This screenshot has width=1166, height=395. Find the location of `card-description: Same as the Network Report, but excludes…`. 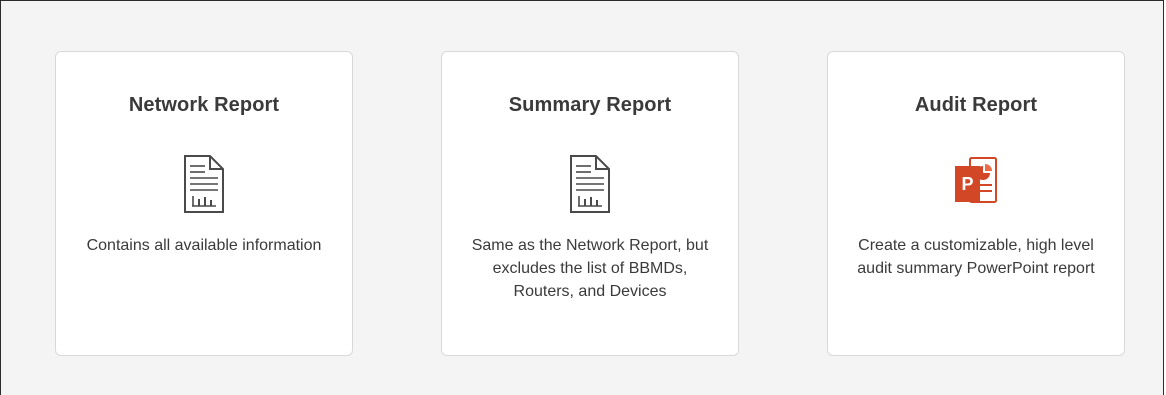

card-description: Same as the Network Report, but excludes… is located at coordinates (590, 268).